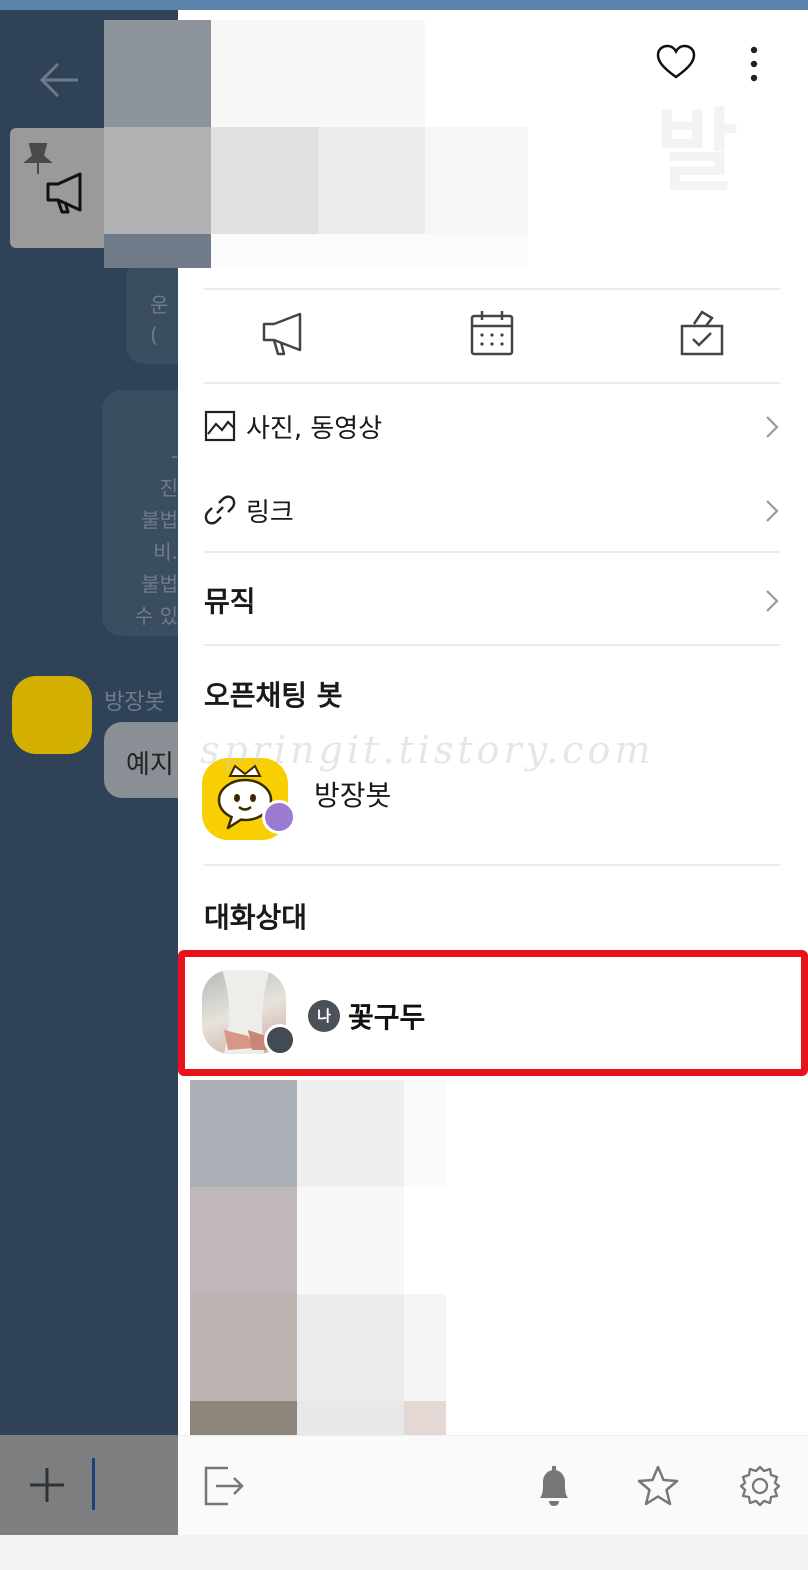 The width and height of the screenshot is (808, 1570). Describe the element at coordinates (387, 1017) in the screenshot. I see `member-name: 꽃구두` at that location.